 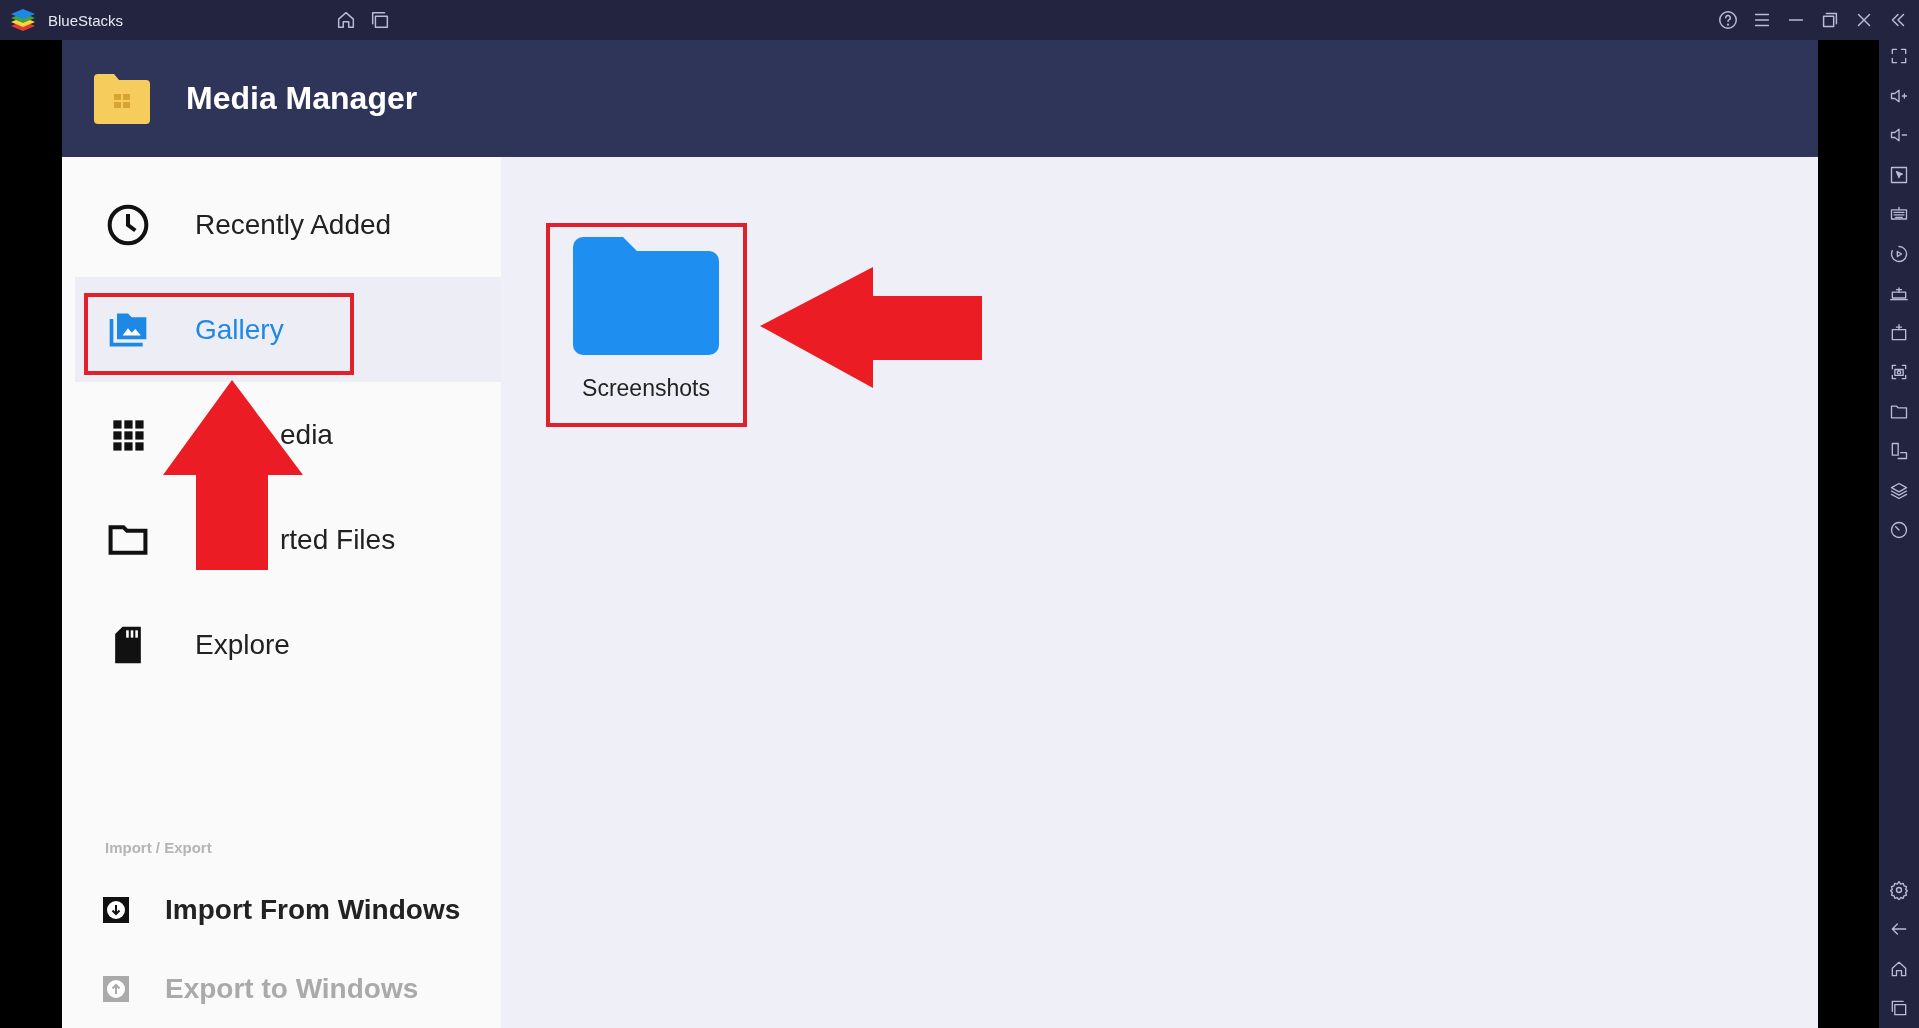 What do you see at coordinates (116, 909) in the screenshot?
I see `download-icon` at bounding box center [116, 909].